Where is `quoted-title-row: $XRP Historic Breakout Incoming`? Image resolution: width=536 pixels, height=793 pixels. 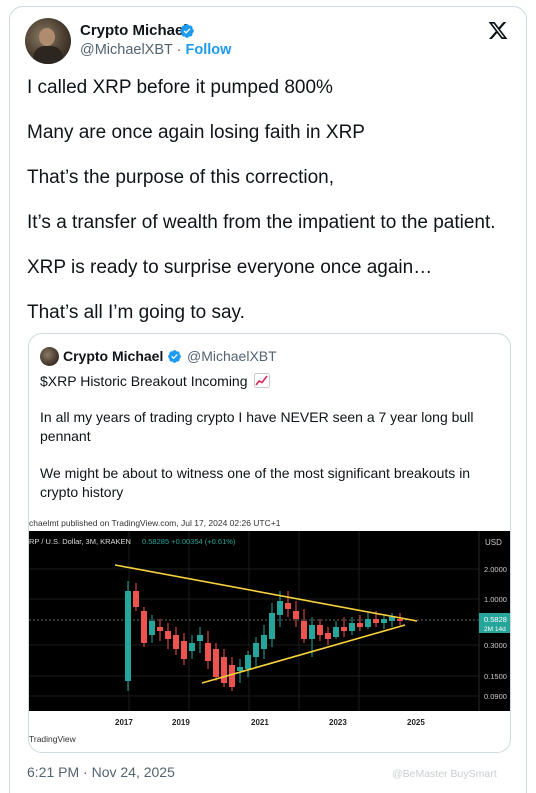 quoted-title-row: $XRP Historic Breakout Incoming is located at coordinates (155, 381).